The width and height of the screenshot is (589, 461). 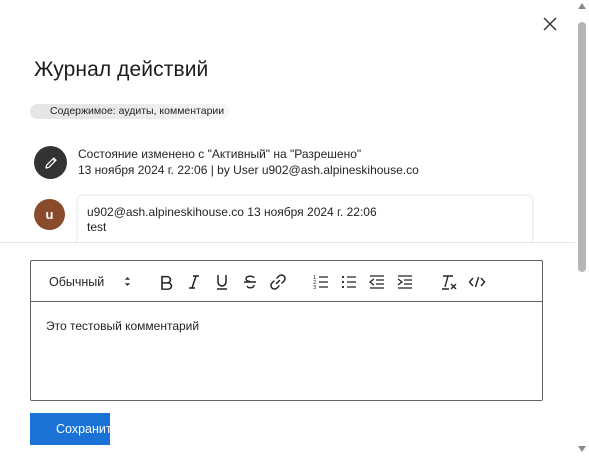 I want to click on strikethrough-button, so click(x=250, y=282).